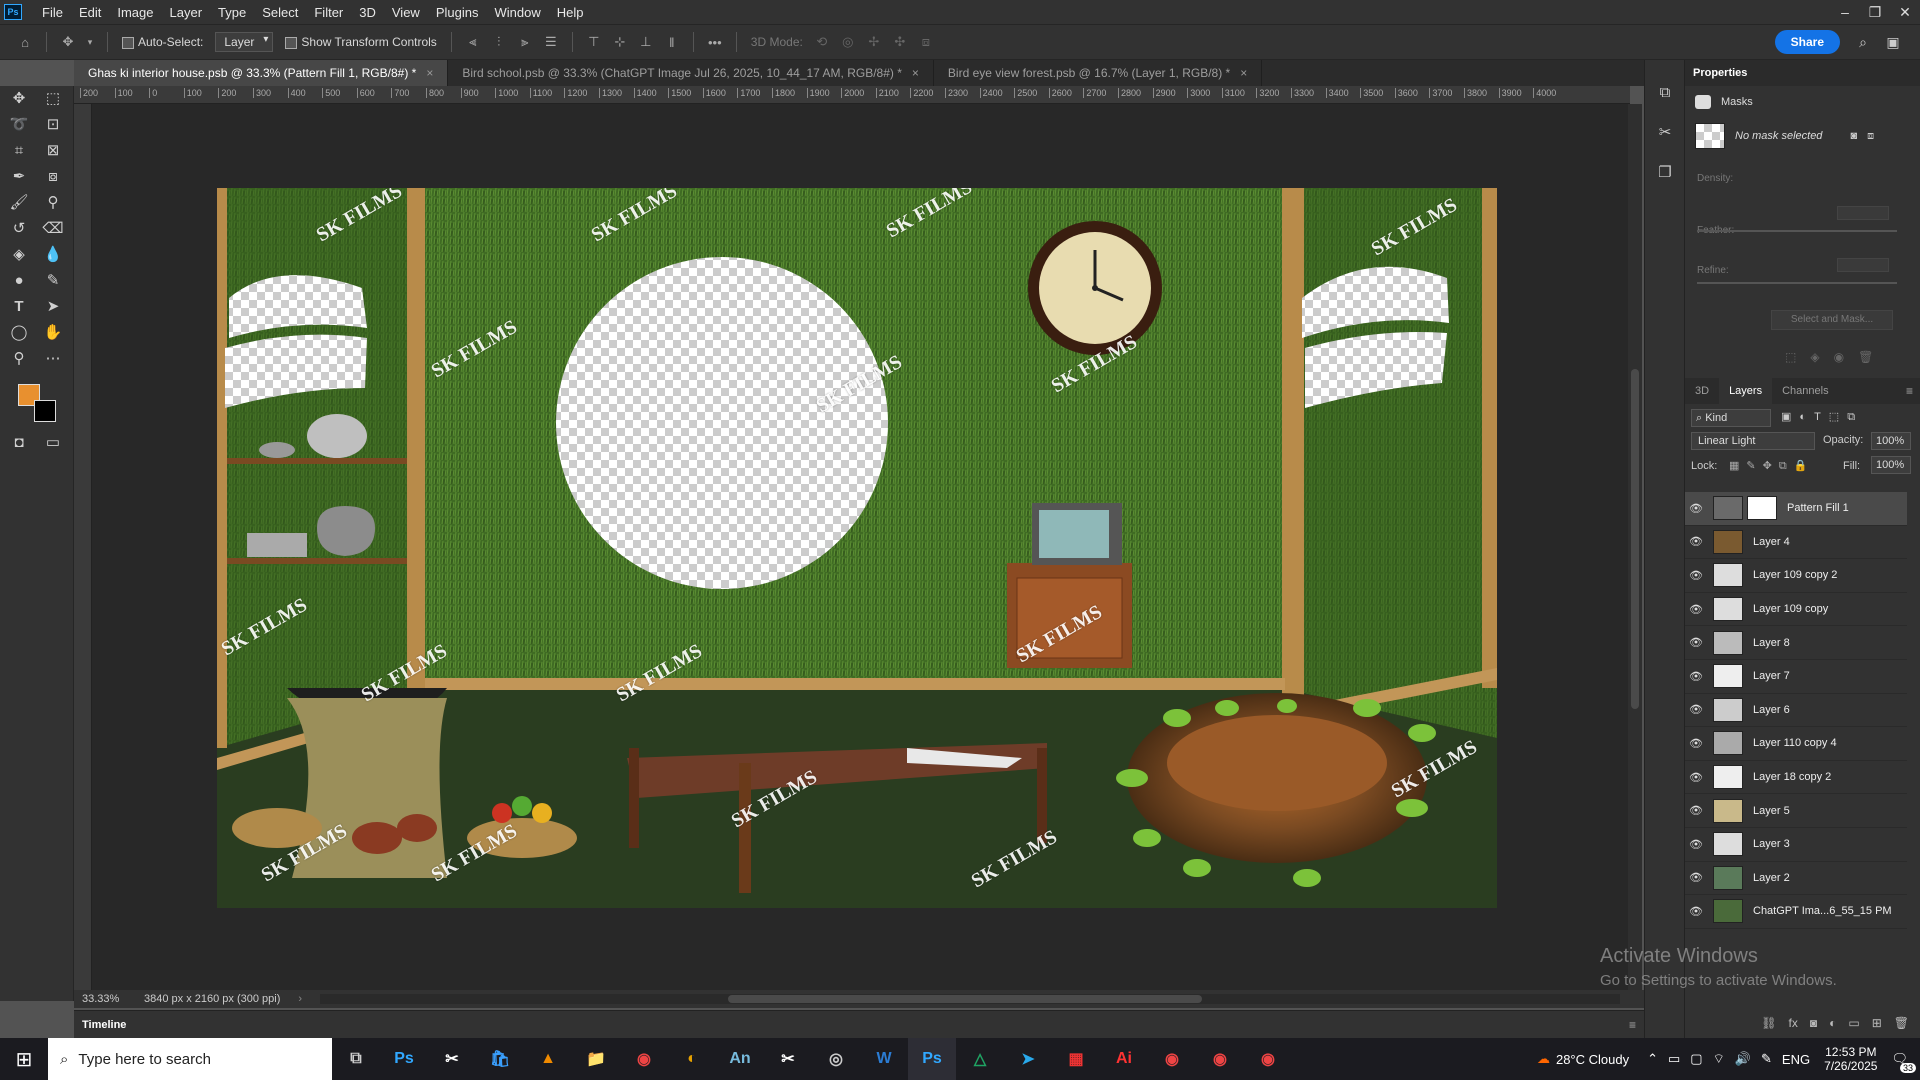 The height and width of the screenshot is (1080, 1920). Describe the element at coordinates (884, 1059) in the screenshot. I see `word-taskbar-icon: W` at that location.